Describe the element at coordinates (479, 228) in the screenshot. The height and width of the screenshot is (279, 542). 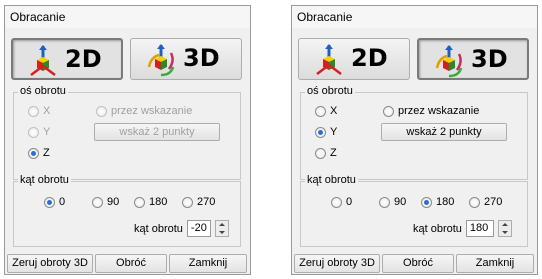
I see `angle-input: 180` at that location.